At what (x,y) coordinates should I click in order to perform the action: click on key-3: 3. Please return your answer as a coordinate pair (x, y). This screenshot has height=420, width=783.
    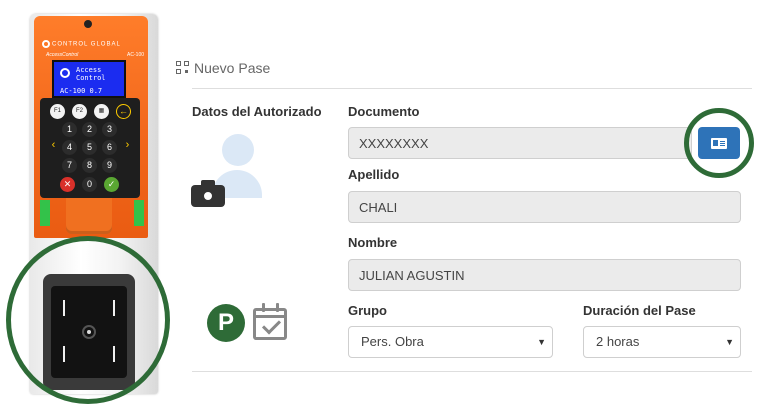
    Looking at the image, I should click on (109, 129).